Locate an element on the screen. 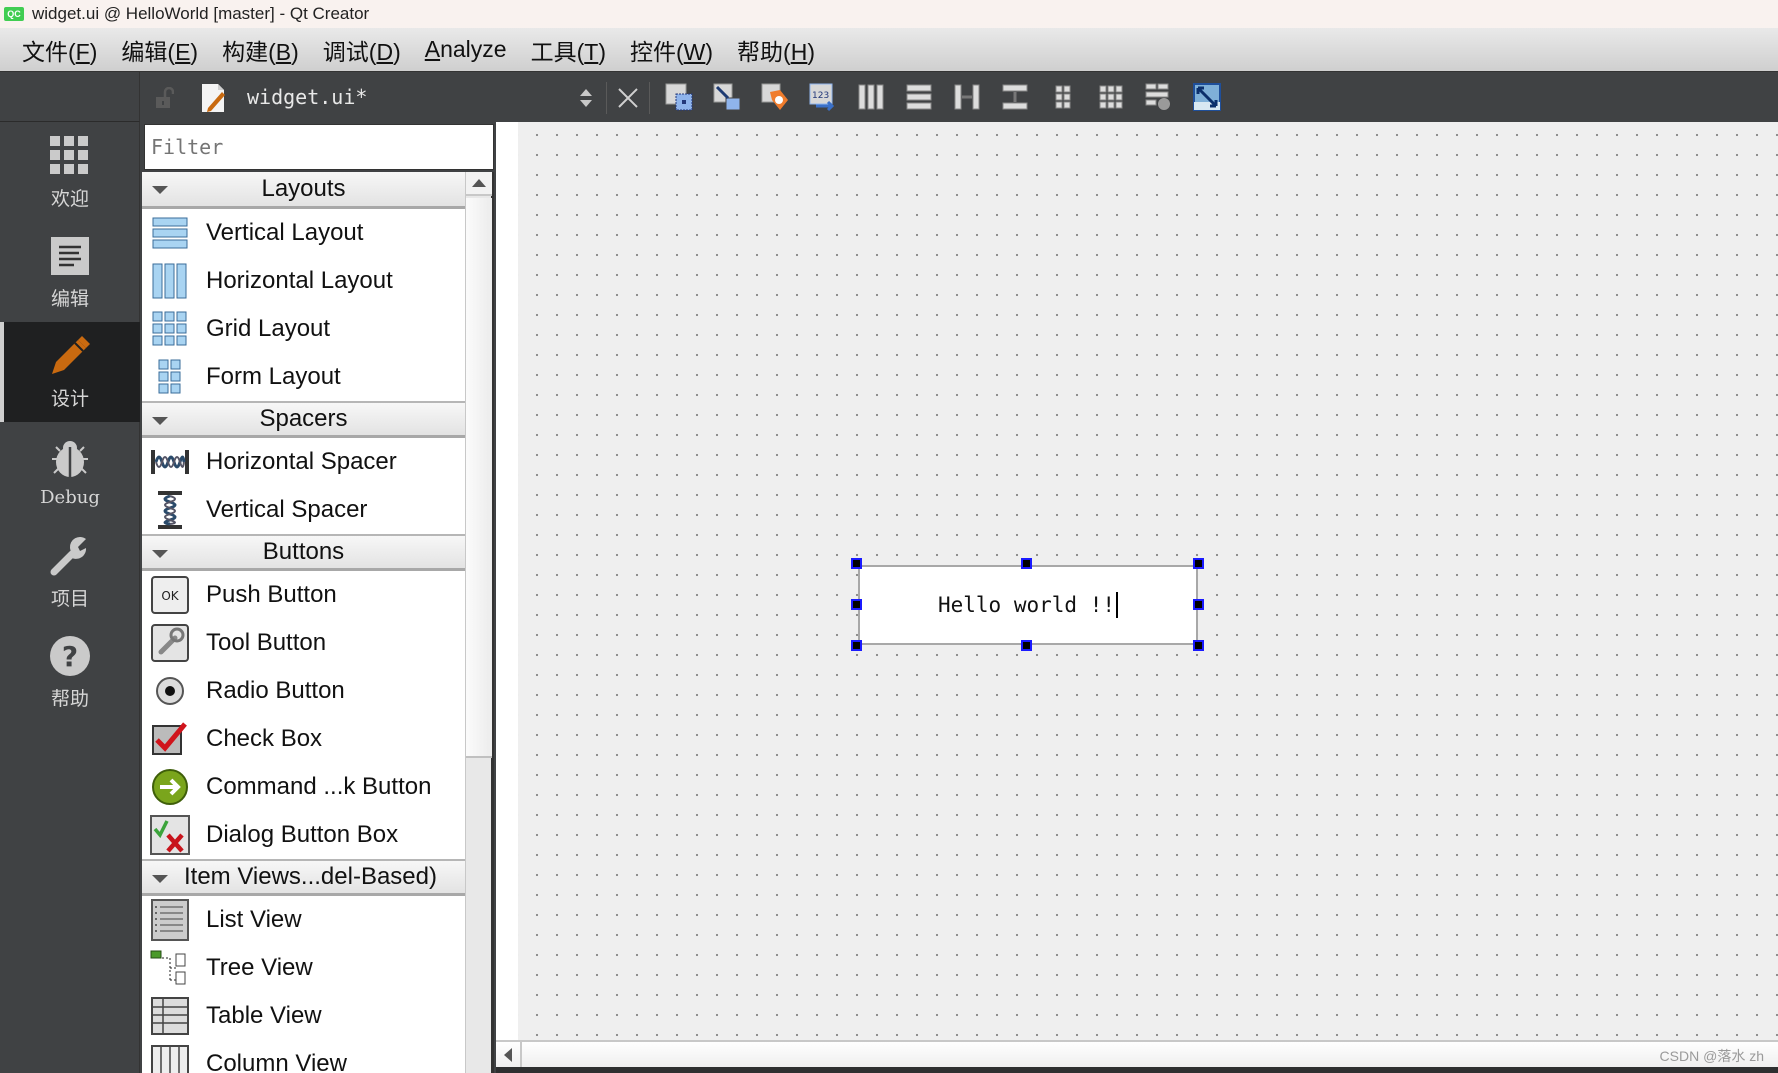 The image size is (1778, 1073). menu-tools: 工具(T) is located at coordinates (568, 50).